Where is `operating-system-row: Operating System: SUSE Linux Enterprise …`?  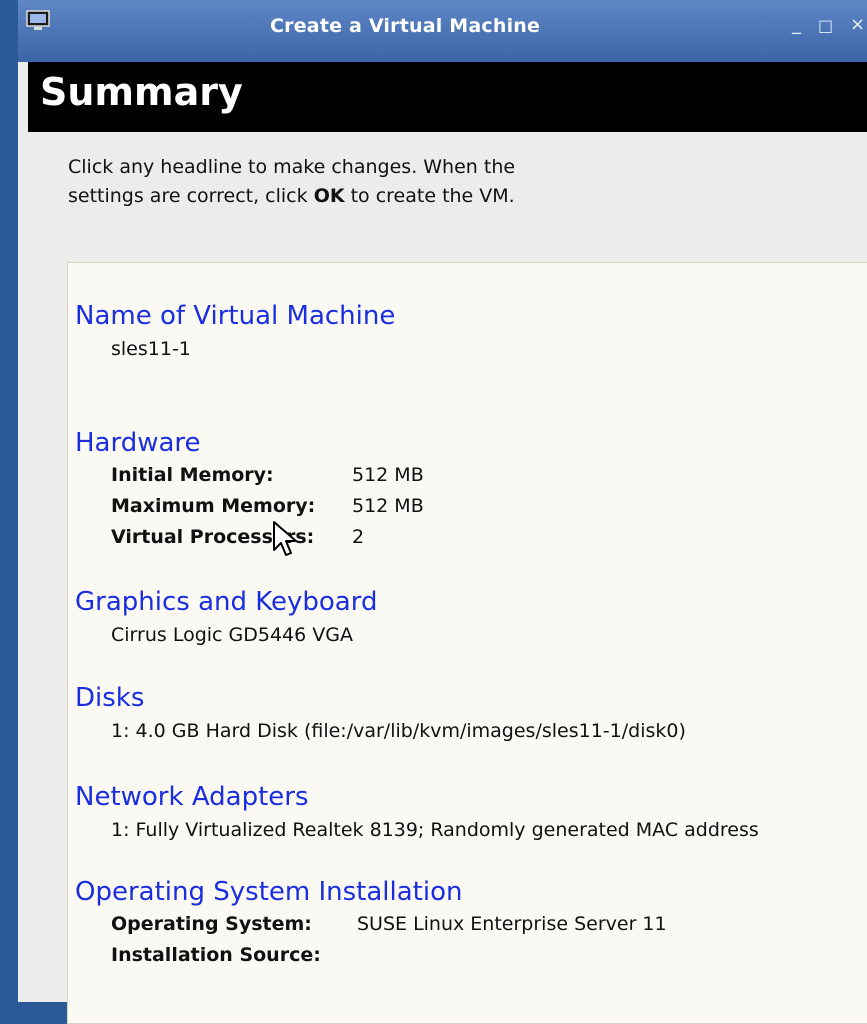
operating-system-row: Operating System: SUSE Linux Enterprise … is located at coordinates (389, 924).